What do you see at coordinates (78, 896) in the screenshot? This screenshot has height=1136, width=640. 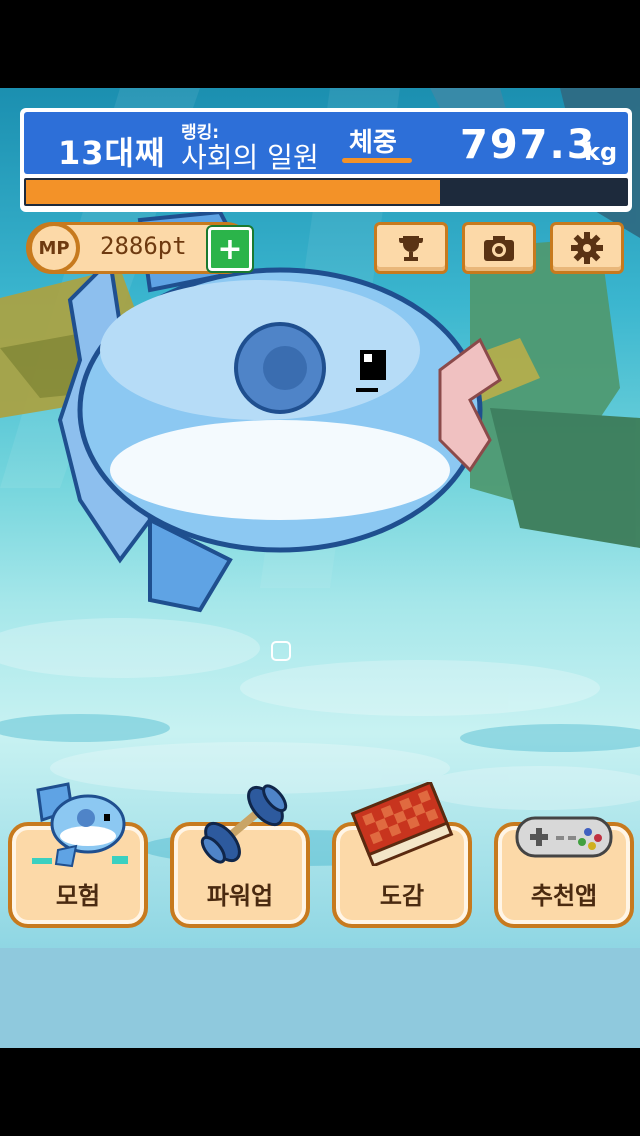 I see `adventure-label: 모험` at bounding box center [78, 896].